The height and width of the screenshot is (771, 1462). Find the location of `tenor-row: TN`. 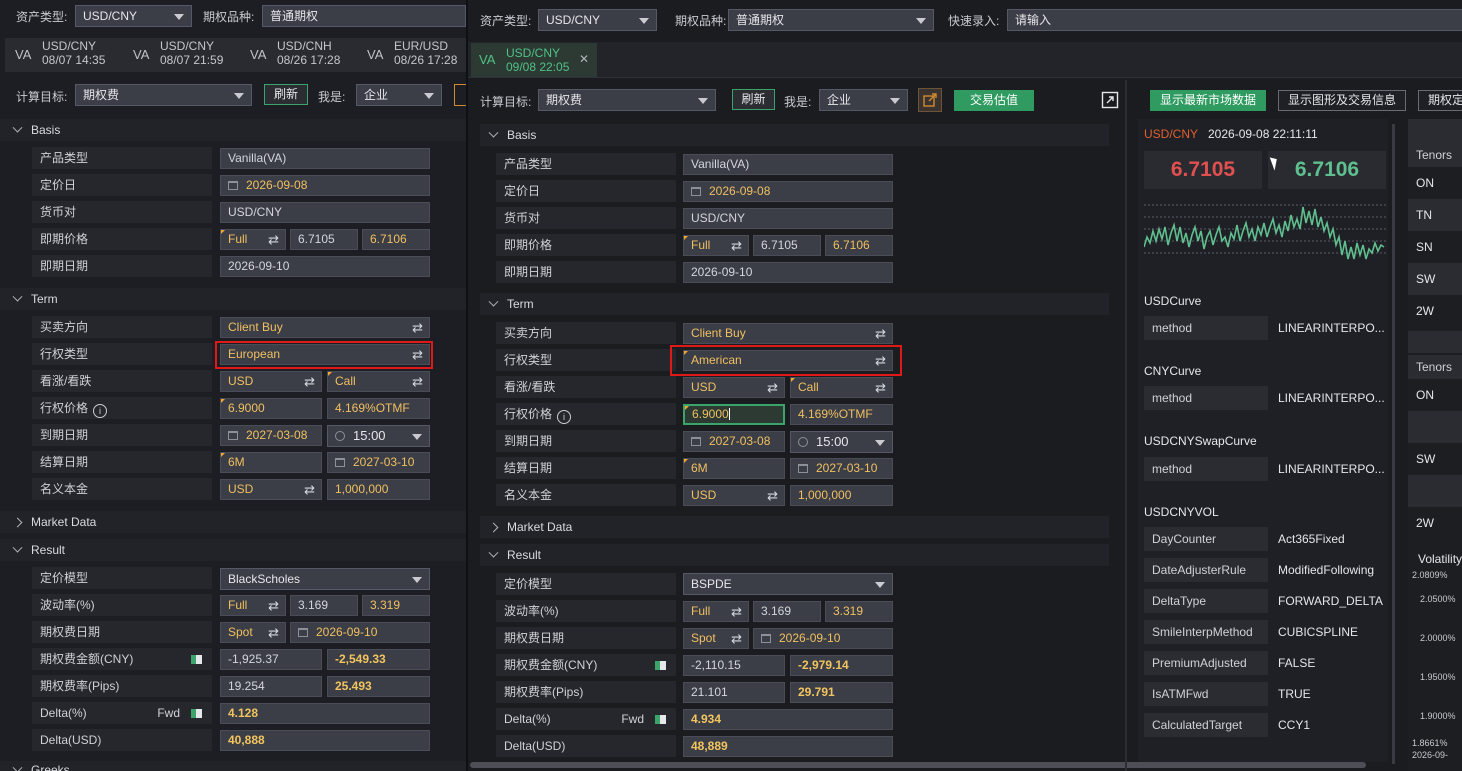

tenor-row: TN is located at coordinates (1435, 215).